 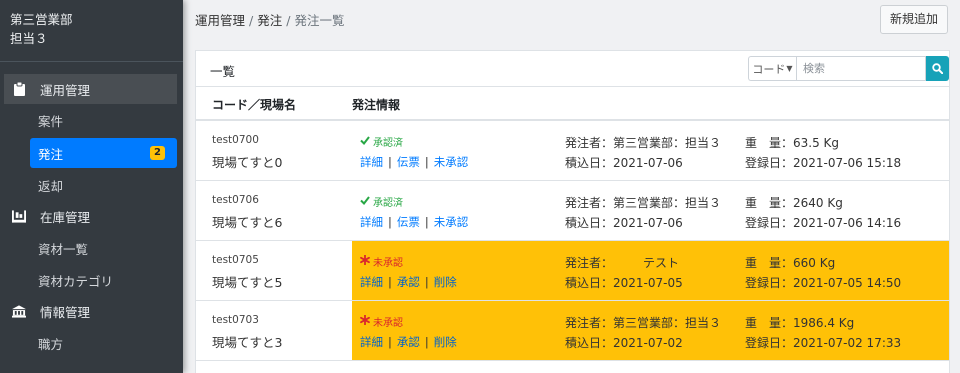 I want to click on search-field-select: コード ▼, so click(x=772, y=68).